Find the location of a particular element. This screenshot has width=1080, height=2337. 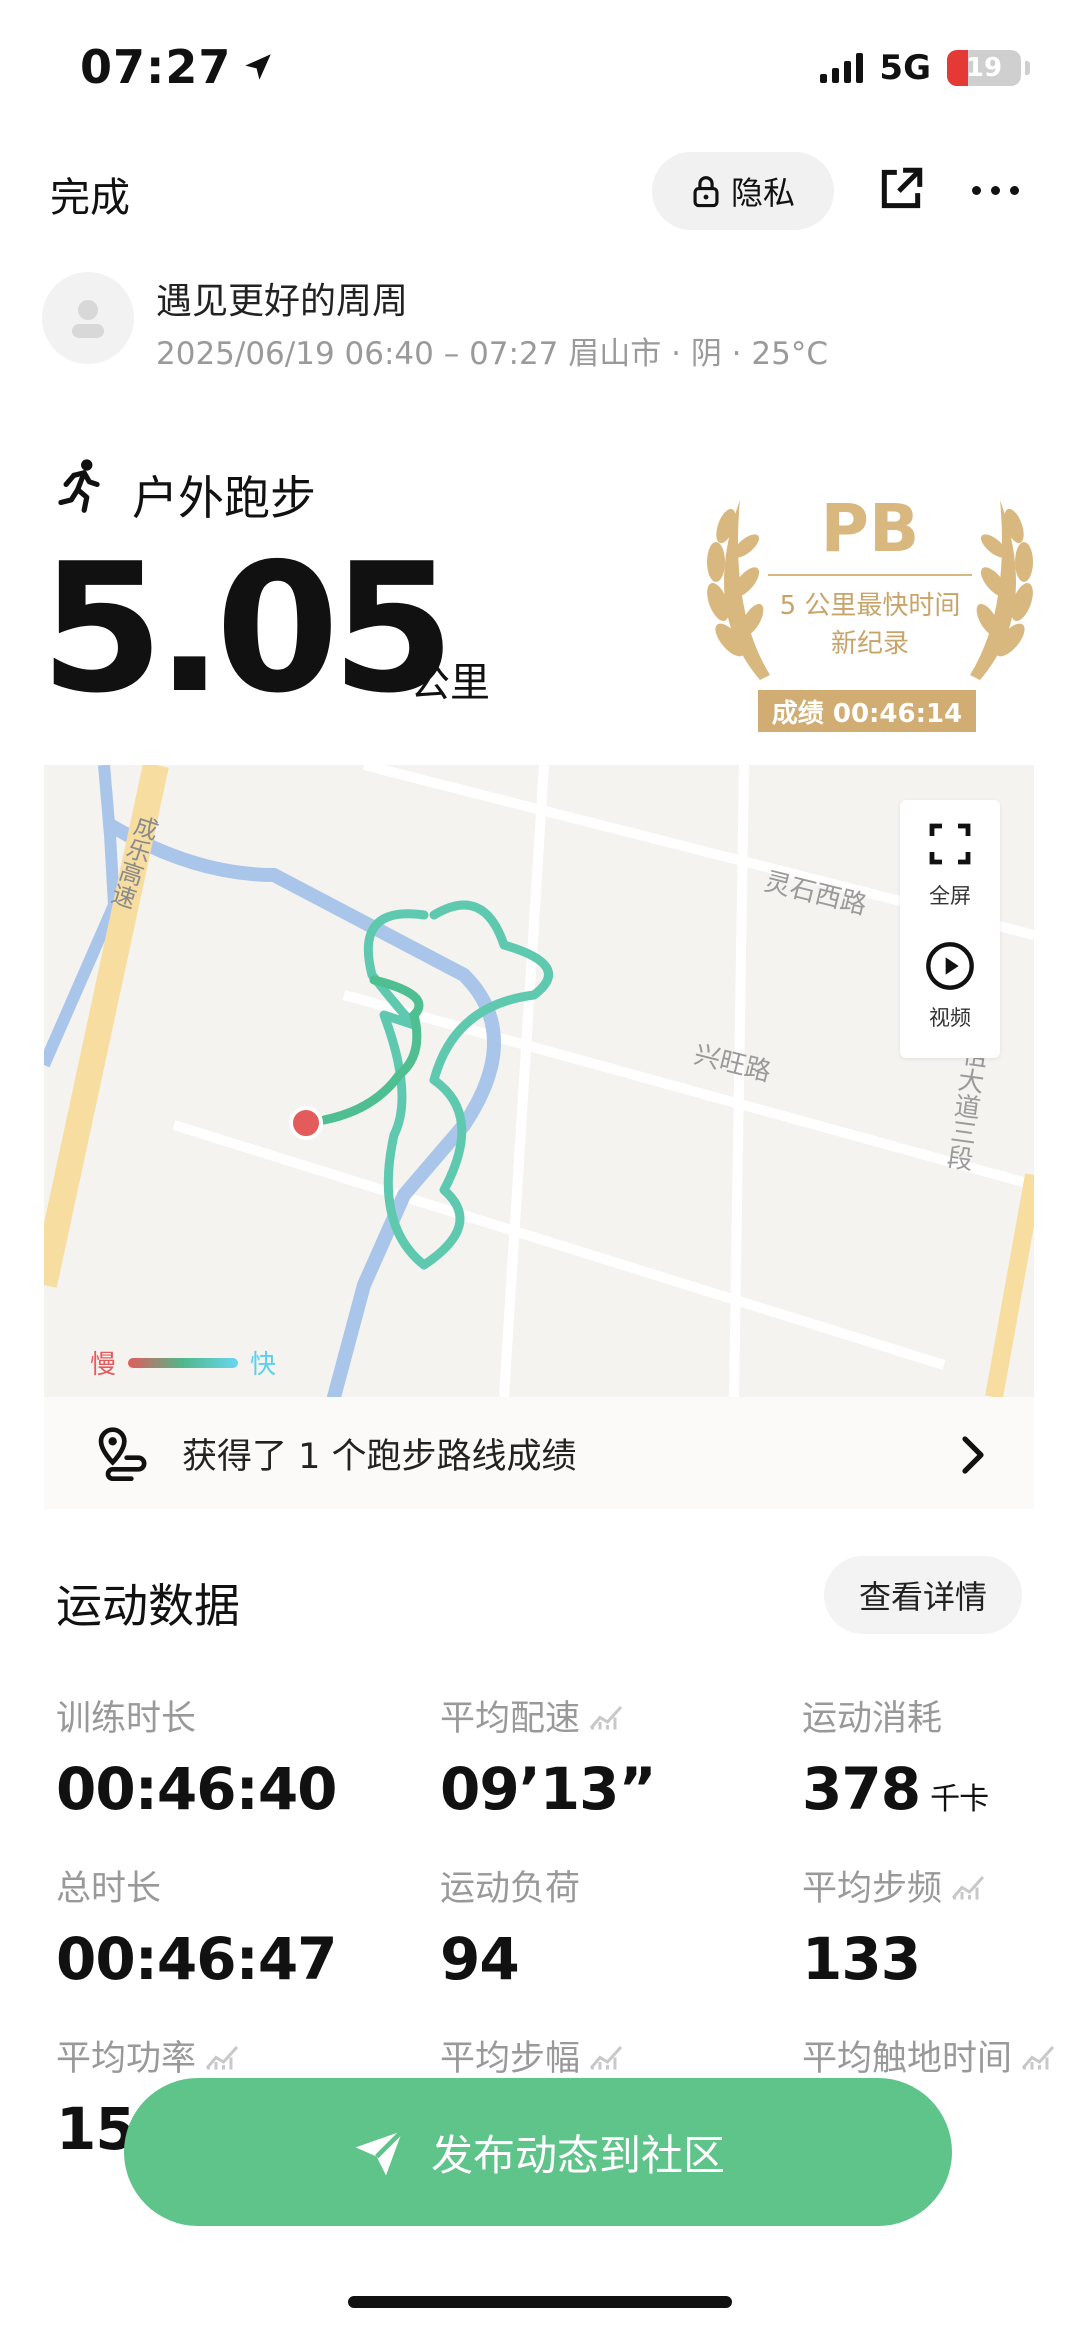

lock-icon is located at coordinates (706, 192).